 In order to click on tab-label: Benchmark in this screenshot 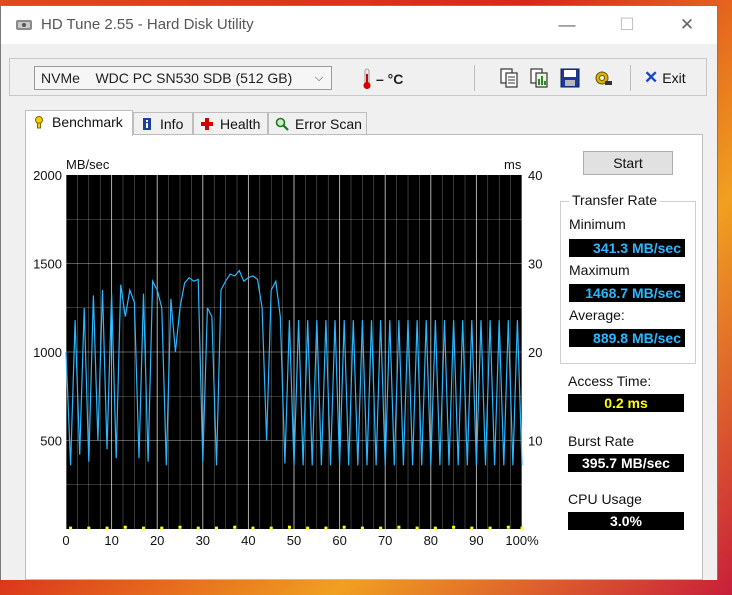, I will do `click(87, 122)`.